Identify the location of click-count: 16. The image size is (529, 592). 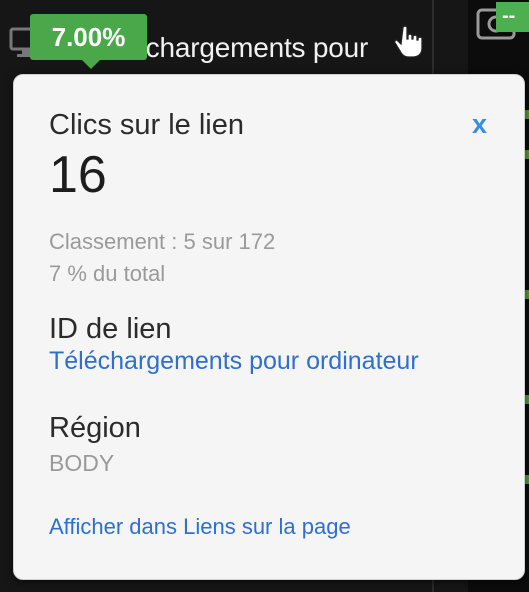
(78, 175).